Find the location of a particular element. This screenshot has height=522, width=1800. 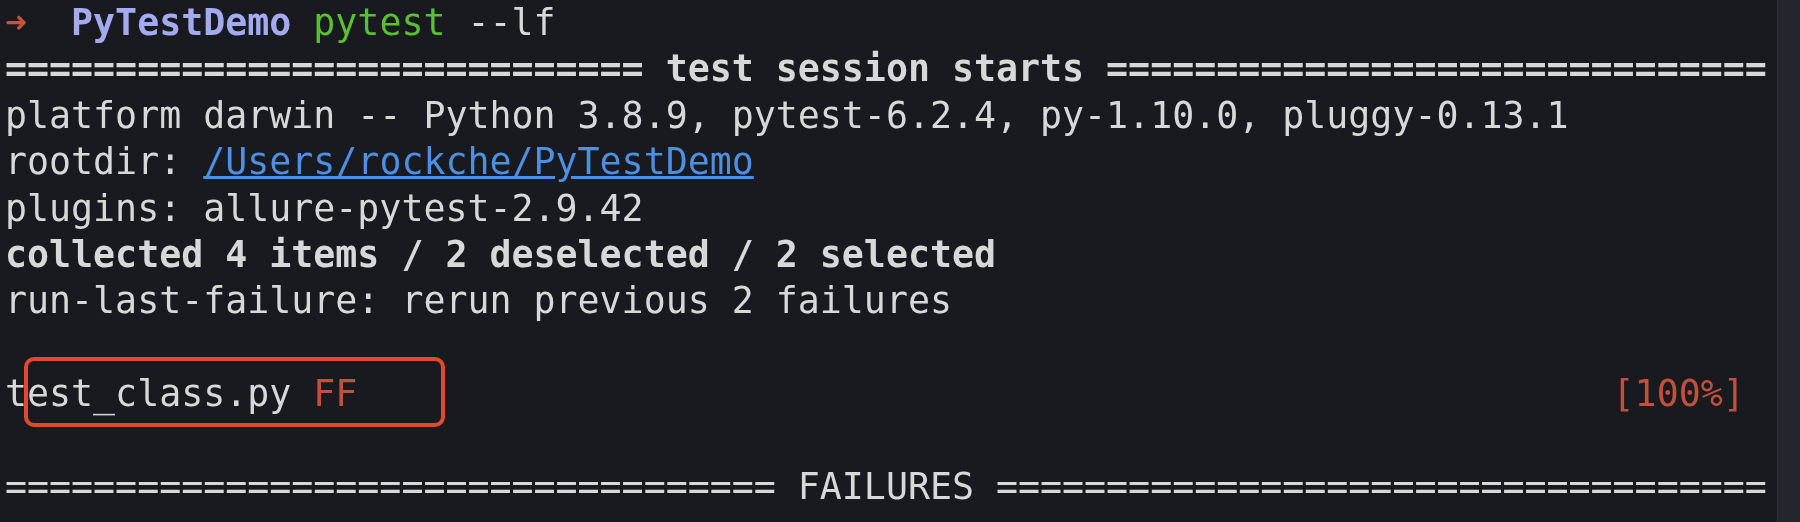

output-label: rootdir: is located at coordinates (93, 162).